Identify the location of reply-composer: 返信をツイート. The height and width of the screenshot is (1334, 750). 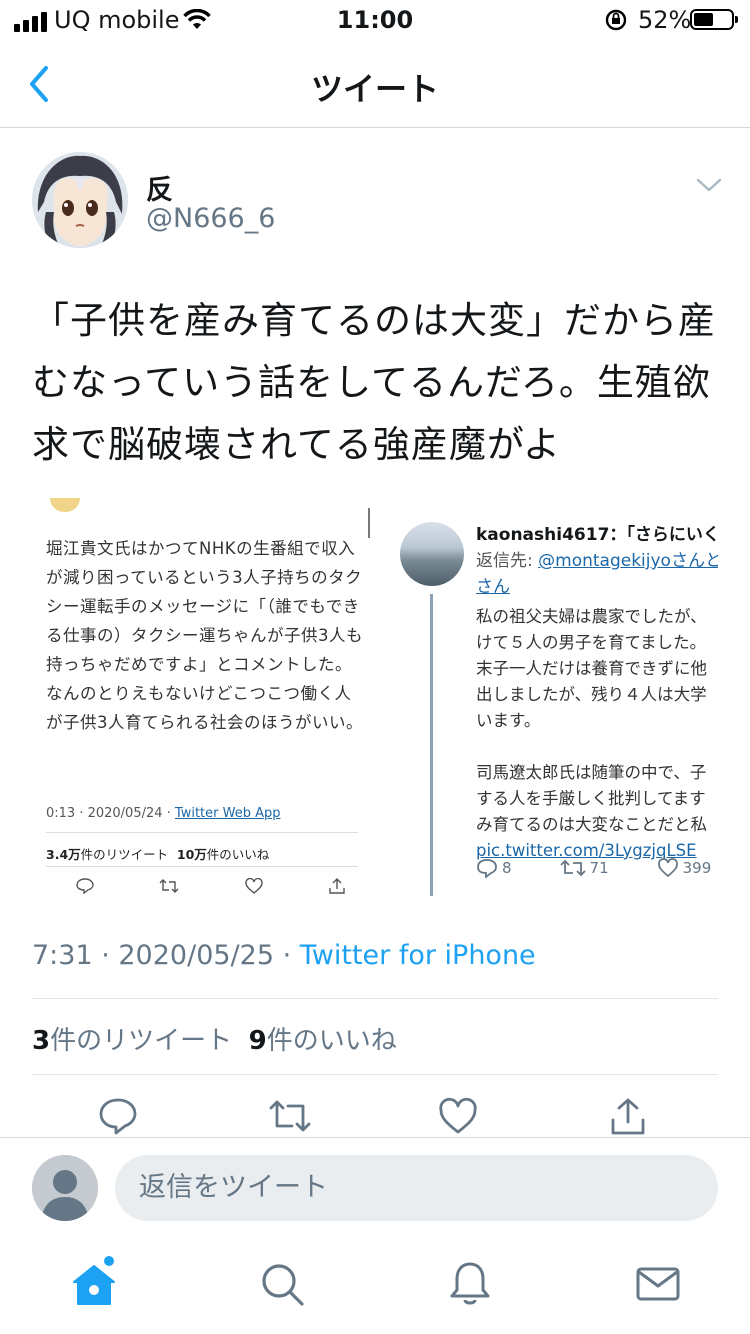
(375, 1187).